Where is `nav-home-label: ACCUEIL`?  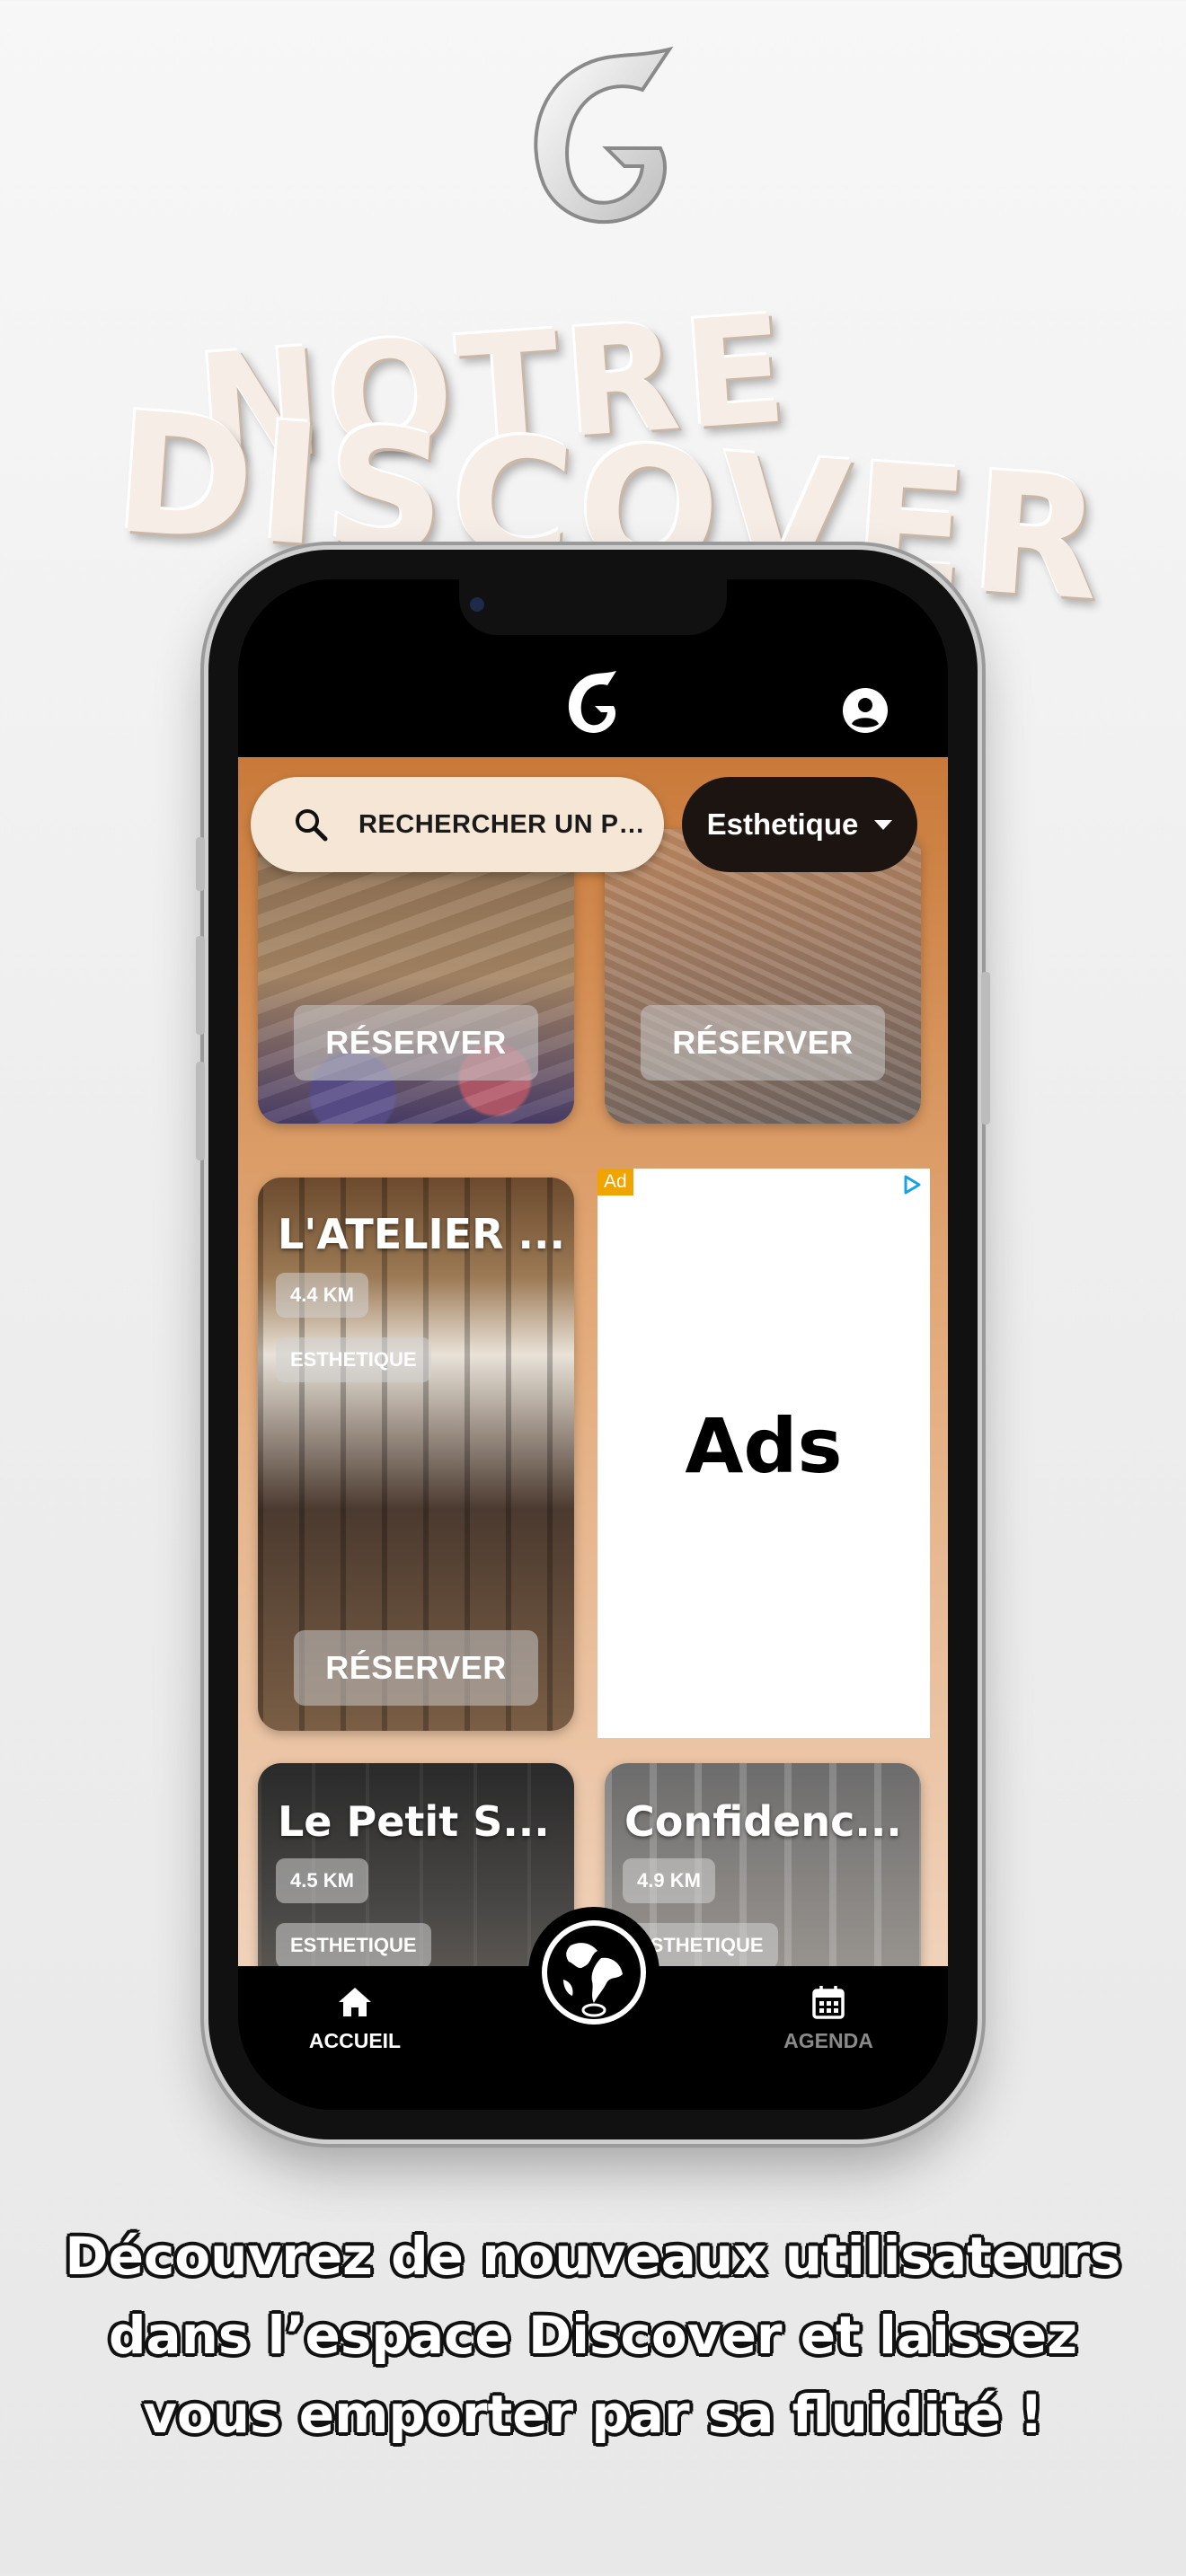 nav-home-label: ACCUEIL is located at coordinates (355, 2040).